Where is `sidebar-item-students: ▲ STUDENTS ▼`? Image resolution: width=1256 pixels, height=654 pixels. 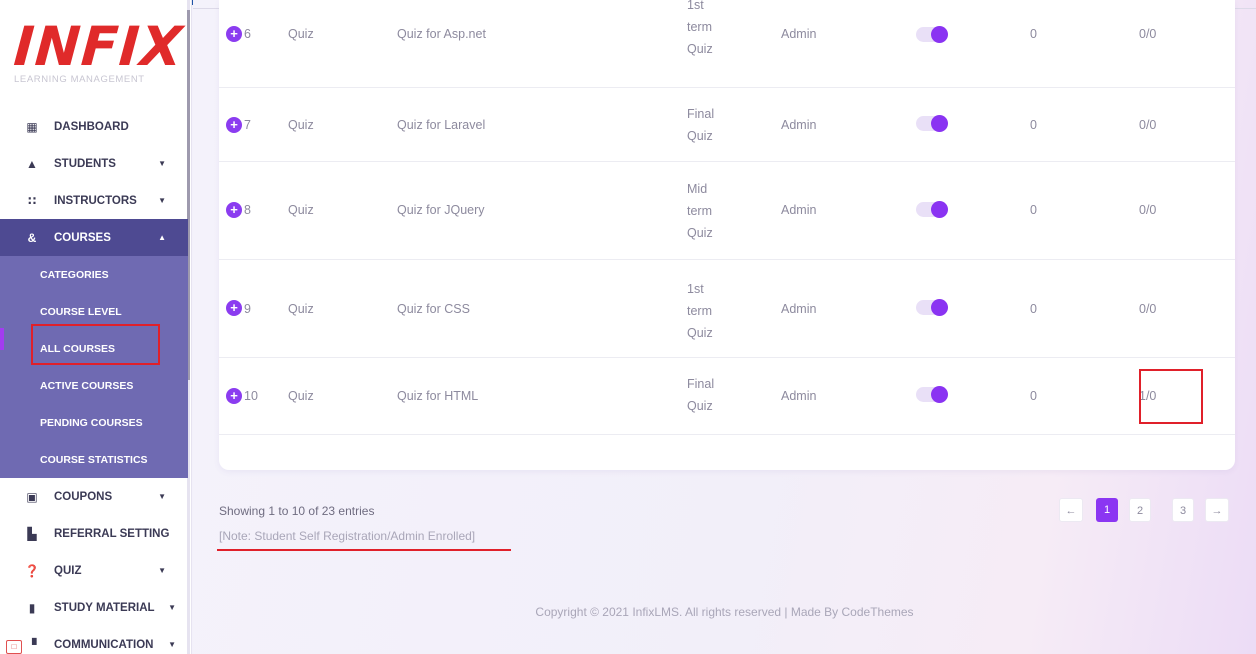 sidebar-item-students: ▲ STUDENTS ▼ is located at coordinates (94, 163).